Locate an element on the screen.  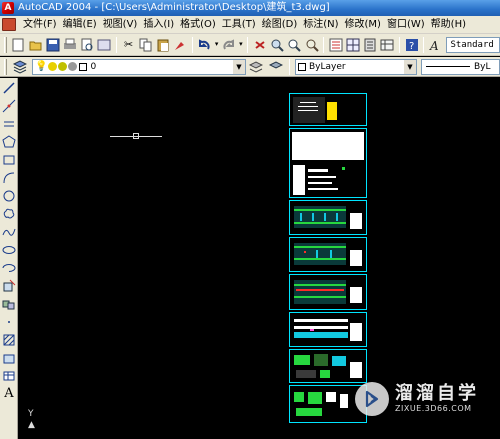
zoom-realtime-icon is located at coordinates (277, 45).